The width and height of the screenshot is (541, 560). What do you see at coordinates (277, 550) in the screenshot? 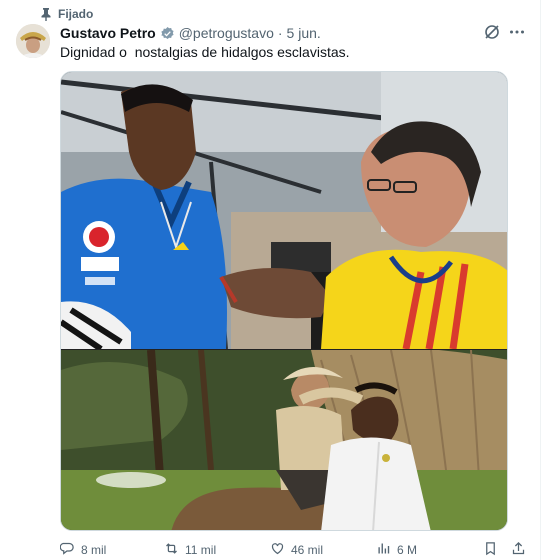
I see `heart-icon` at bounding box center [277, 550].